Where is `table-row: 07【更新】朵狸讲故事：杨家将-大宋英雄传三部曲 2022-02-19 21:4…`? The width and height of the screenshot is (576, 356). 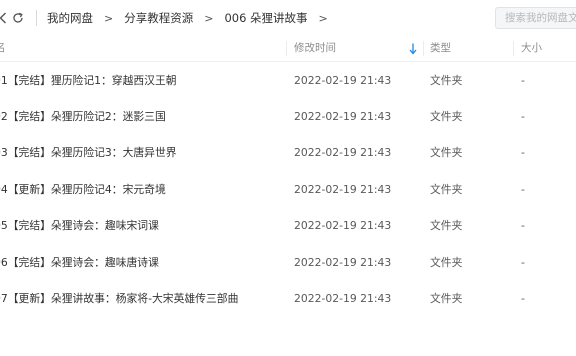
table-row: 07【更新】朵狸讲故事：杨家将-大宋英雄传三部曲 2022-02-19 21:4… is located at coordinates (288, 299).